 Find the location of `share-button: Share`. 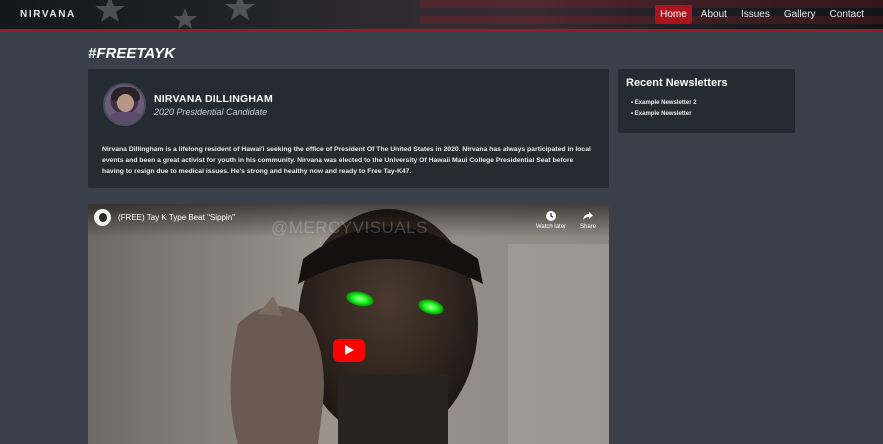

share-button: Share is located at coordinates (588, 220).